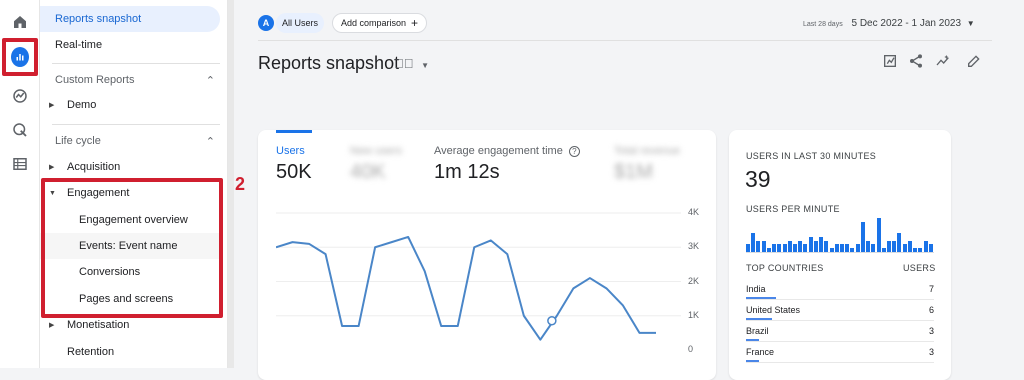 Image resolution: width=1024 pixels, height=380 pixels. I want to click on country-users: 3, so click(931, 352).